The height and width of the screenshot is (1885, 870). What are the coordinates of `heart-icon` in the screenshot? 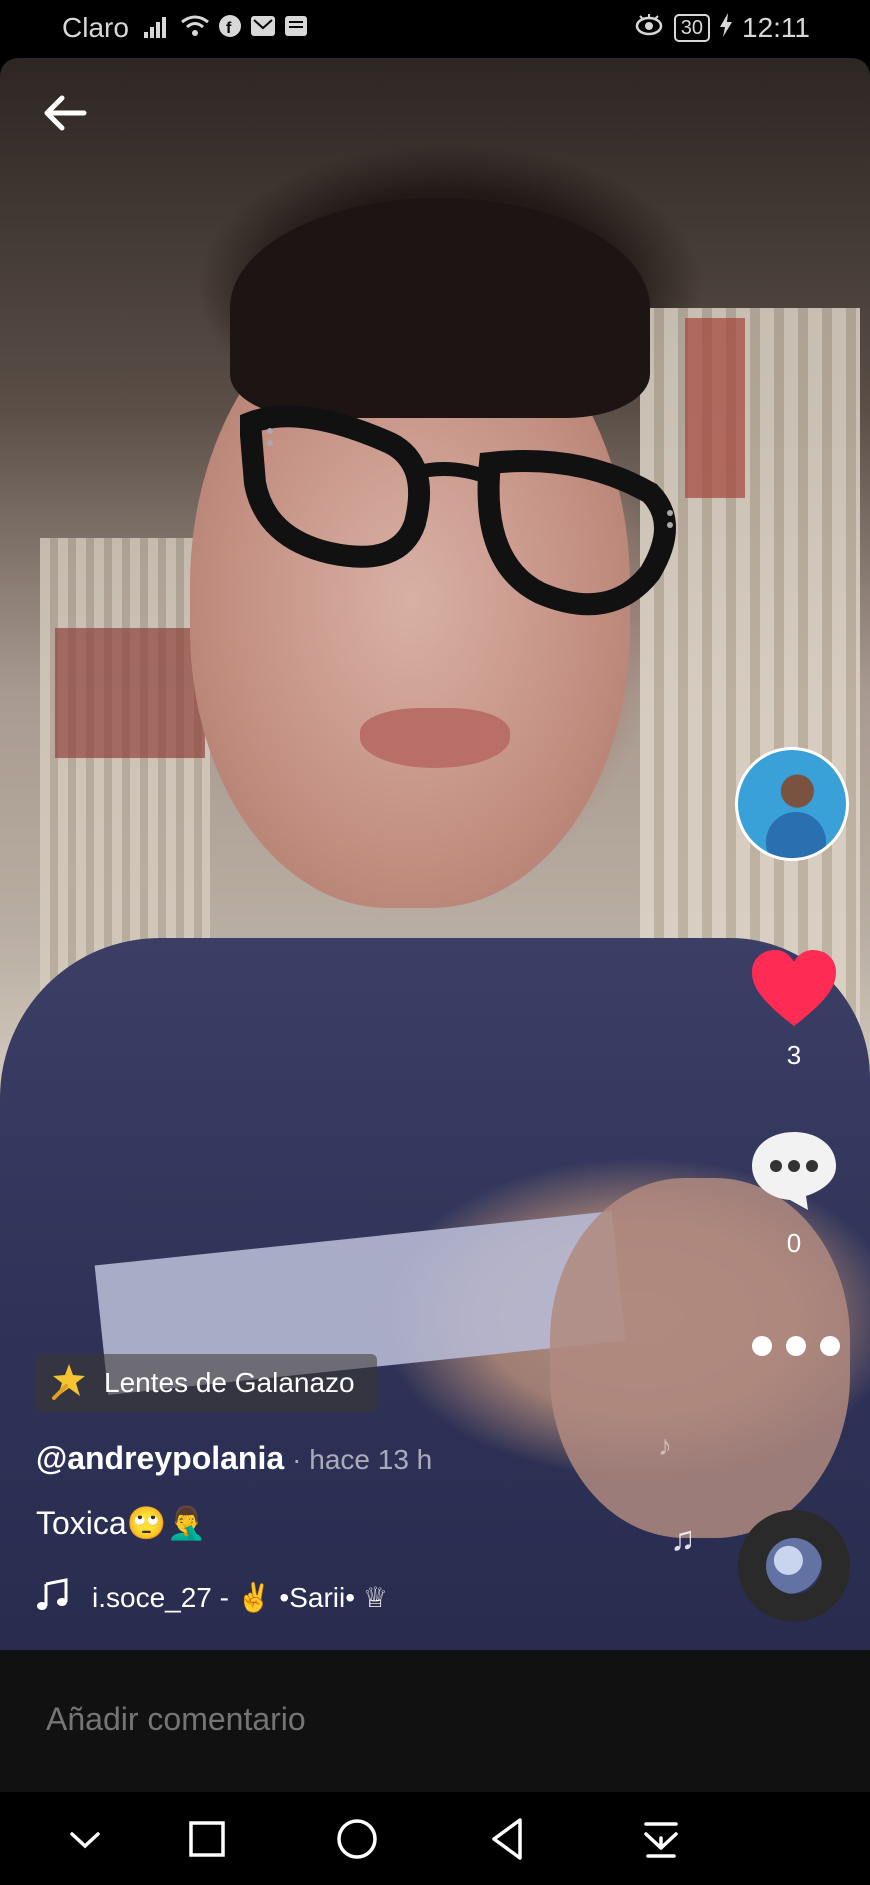 It's located at (794, 989).